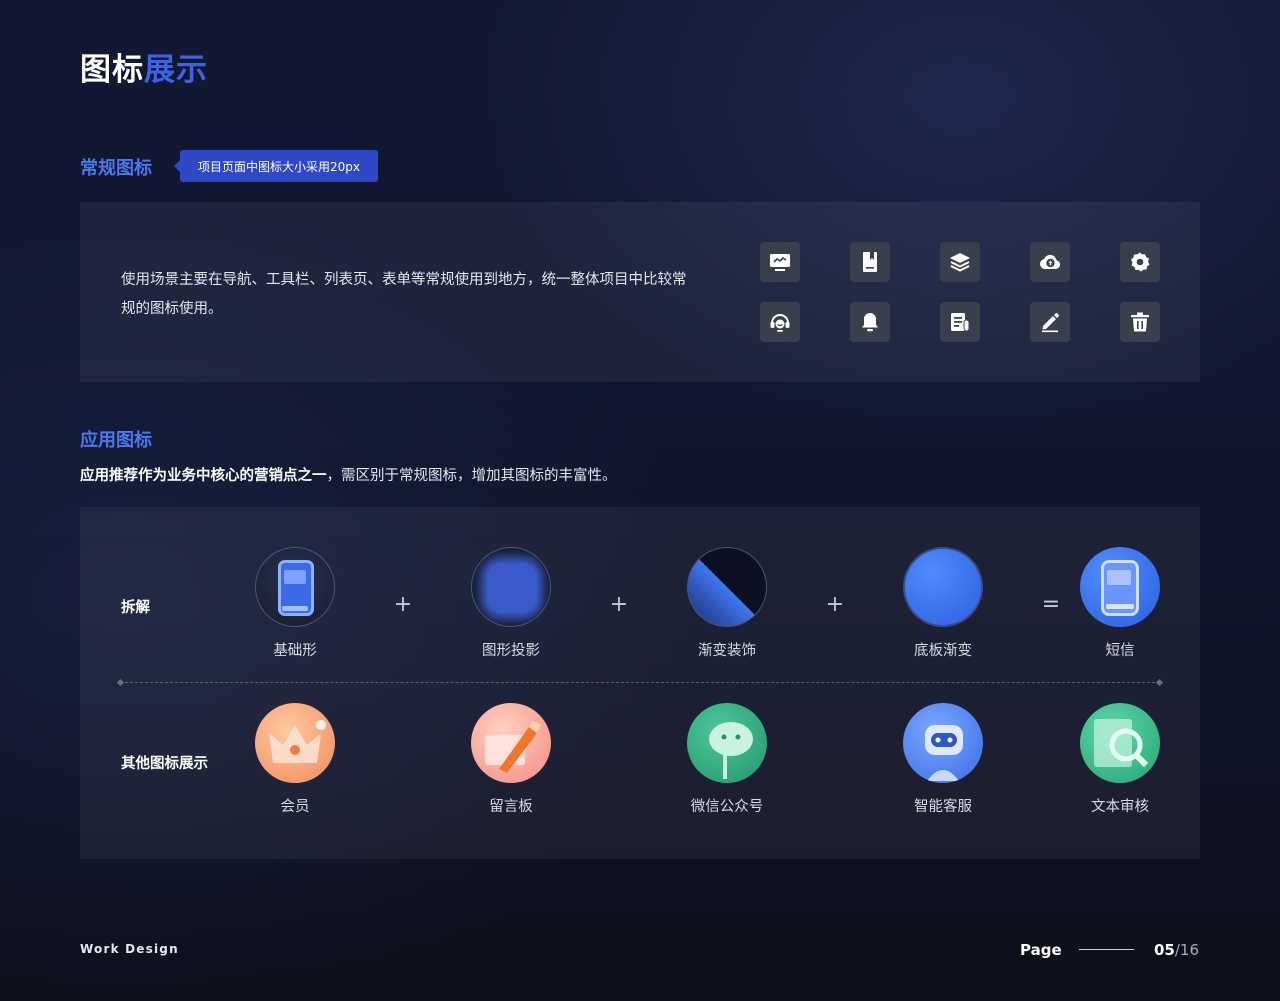 The height and width of the screenshot is (1001, 1280). I want to click on page-number: 05/16, so click(1176, 950).